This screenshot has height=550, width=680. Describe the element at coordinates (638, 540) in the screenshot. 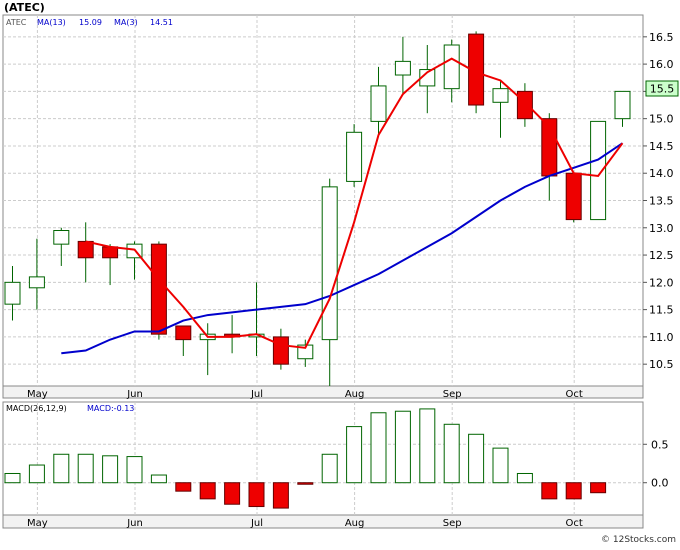

I see `credit-text: © 12Stocks.com` at that location.